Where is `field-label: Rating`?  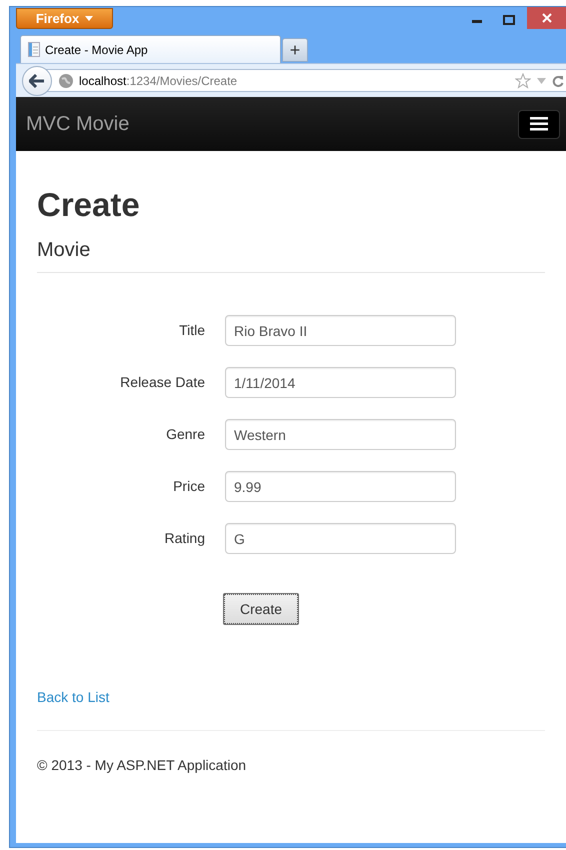
field-label: Rating is located at coordinates (184, 538).